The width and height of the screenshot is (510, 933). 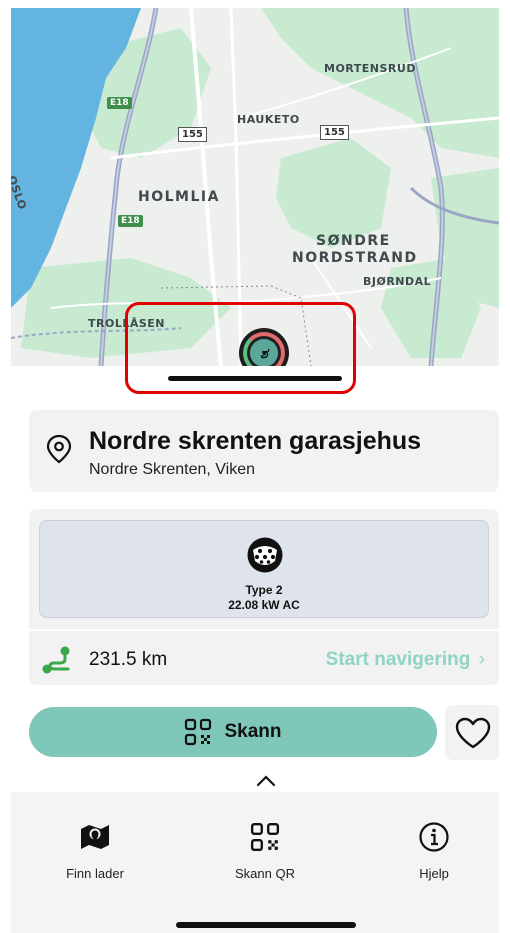 What do you see at coordinates (95, 837) in the screenshot?
I see `map-icon` at bounding box center [95, 837].